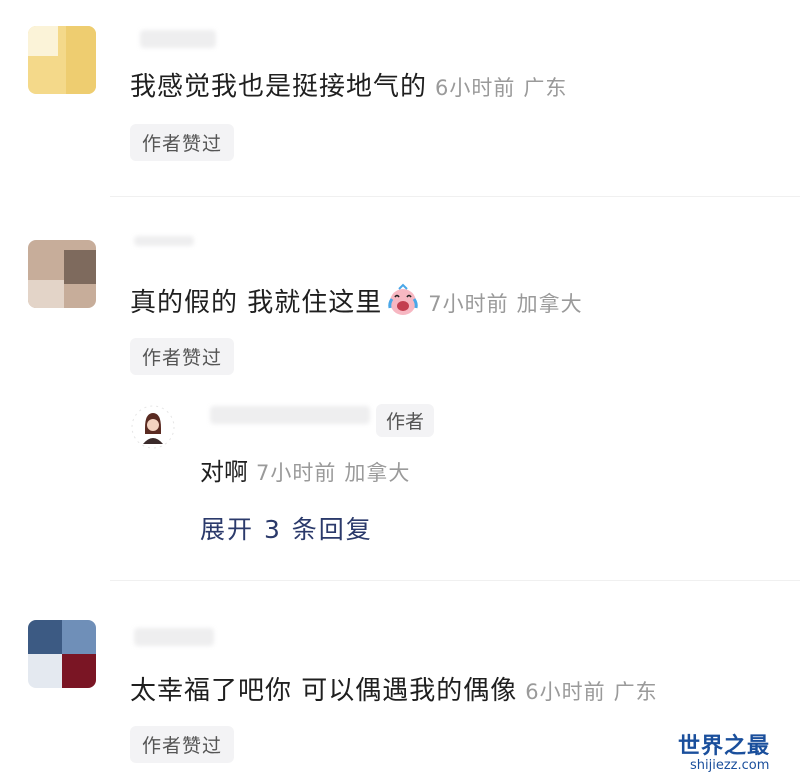 Image resolution: width=800 pixels, height=783 pixels. What do you see at coordinates (549, 304) in the screenshot?
I see `comment-location: 加拿大` at bounding box center [549, 304].